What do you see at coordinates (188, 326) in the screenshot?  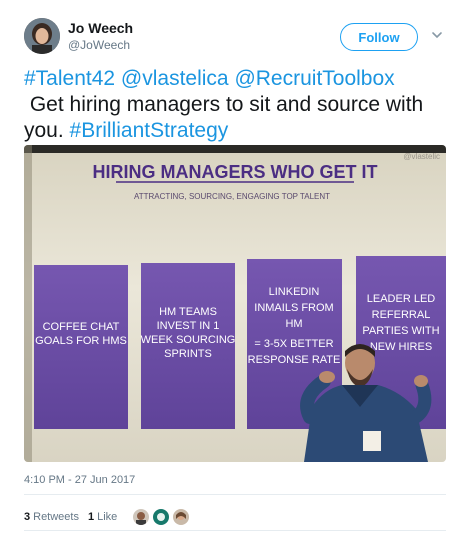 I see `card-2-line: INVEST IN 1` at bounding box center [188, 326].